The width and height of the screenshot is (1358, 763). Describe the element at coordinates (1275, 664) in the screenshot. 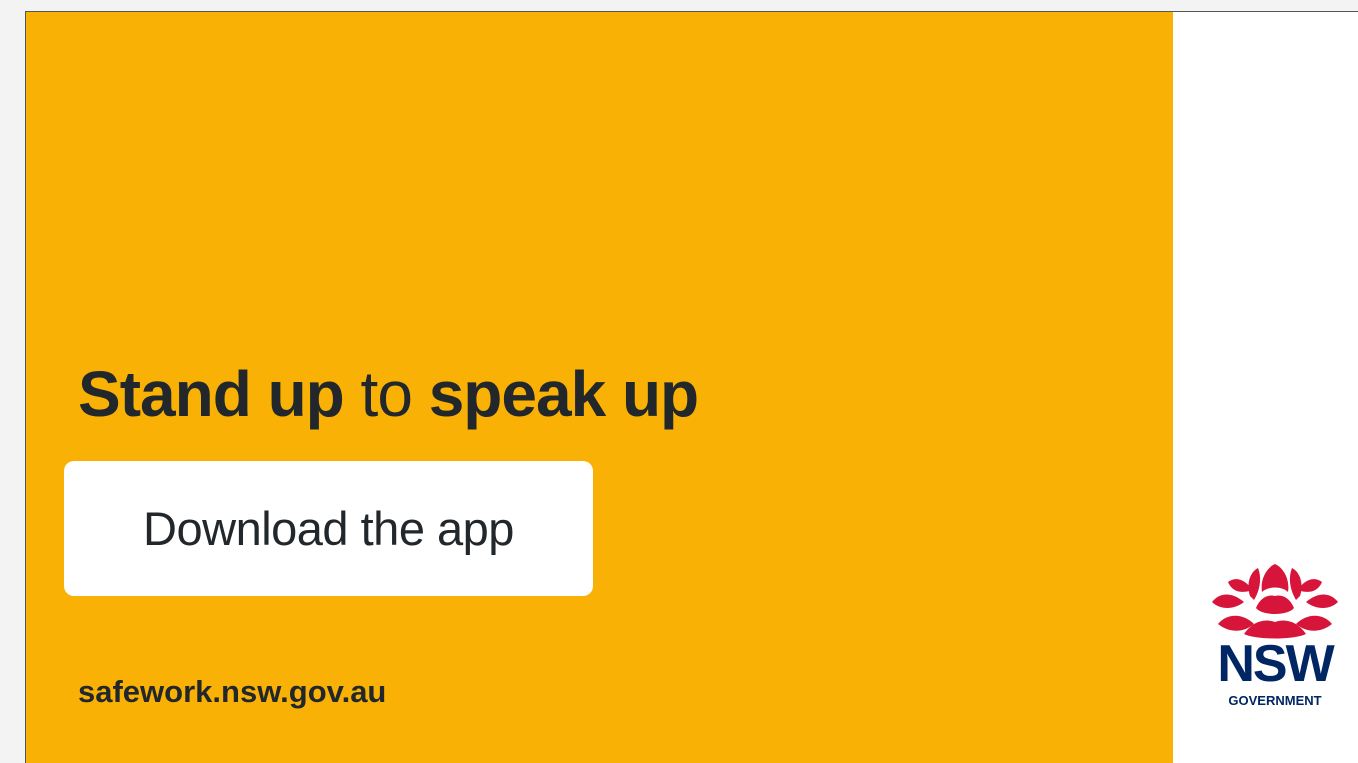

I see `logo-nsw-text: NSW` at that location.